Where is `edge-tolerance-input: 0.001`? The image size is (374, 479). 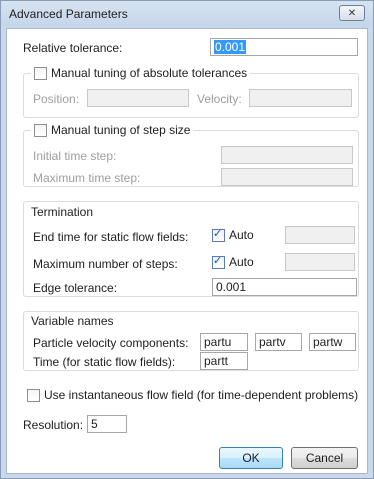
edge-tolerance-input: 0.001 is located at coordinates (284, 287).